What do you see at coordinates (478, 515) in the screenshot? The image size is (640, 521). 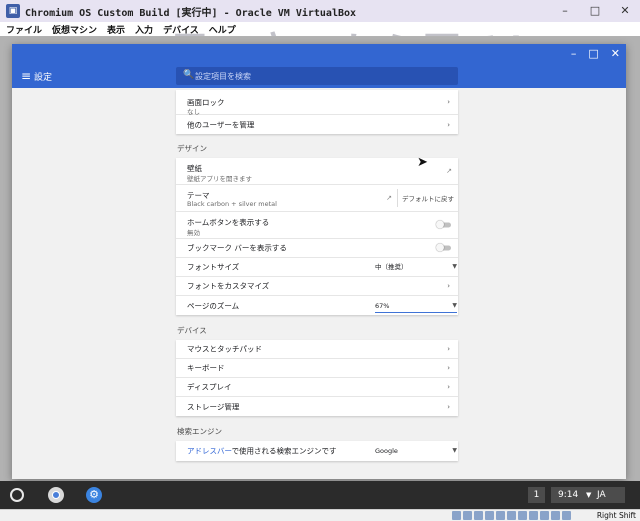 I see `audio-icon` at bounding box center [478, 515].